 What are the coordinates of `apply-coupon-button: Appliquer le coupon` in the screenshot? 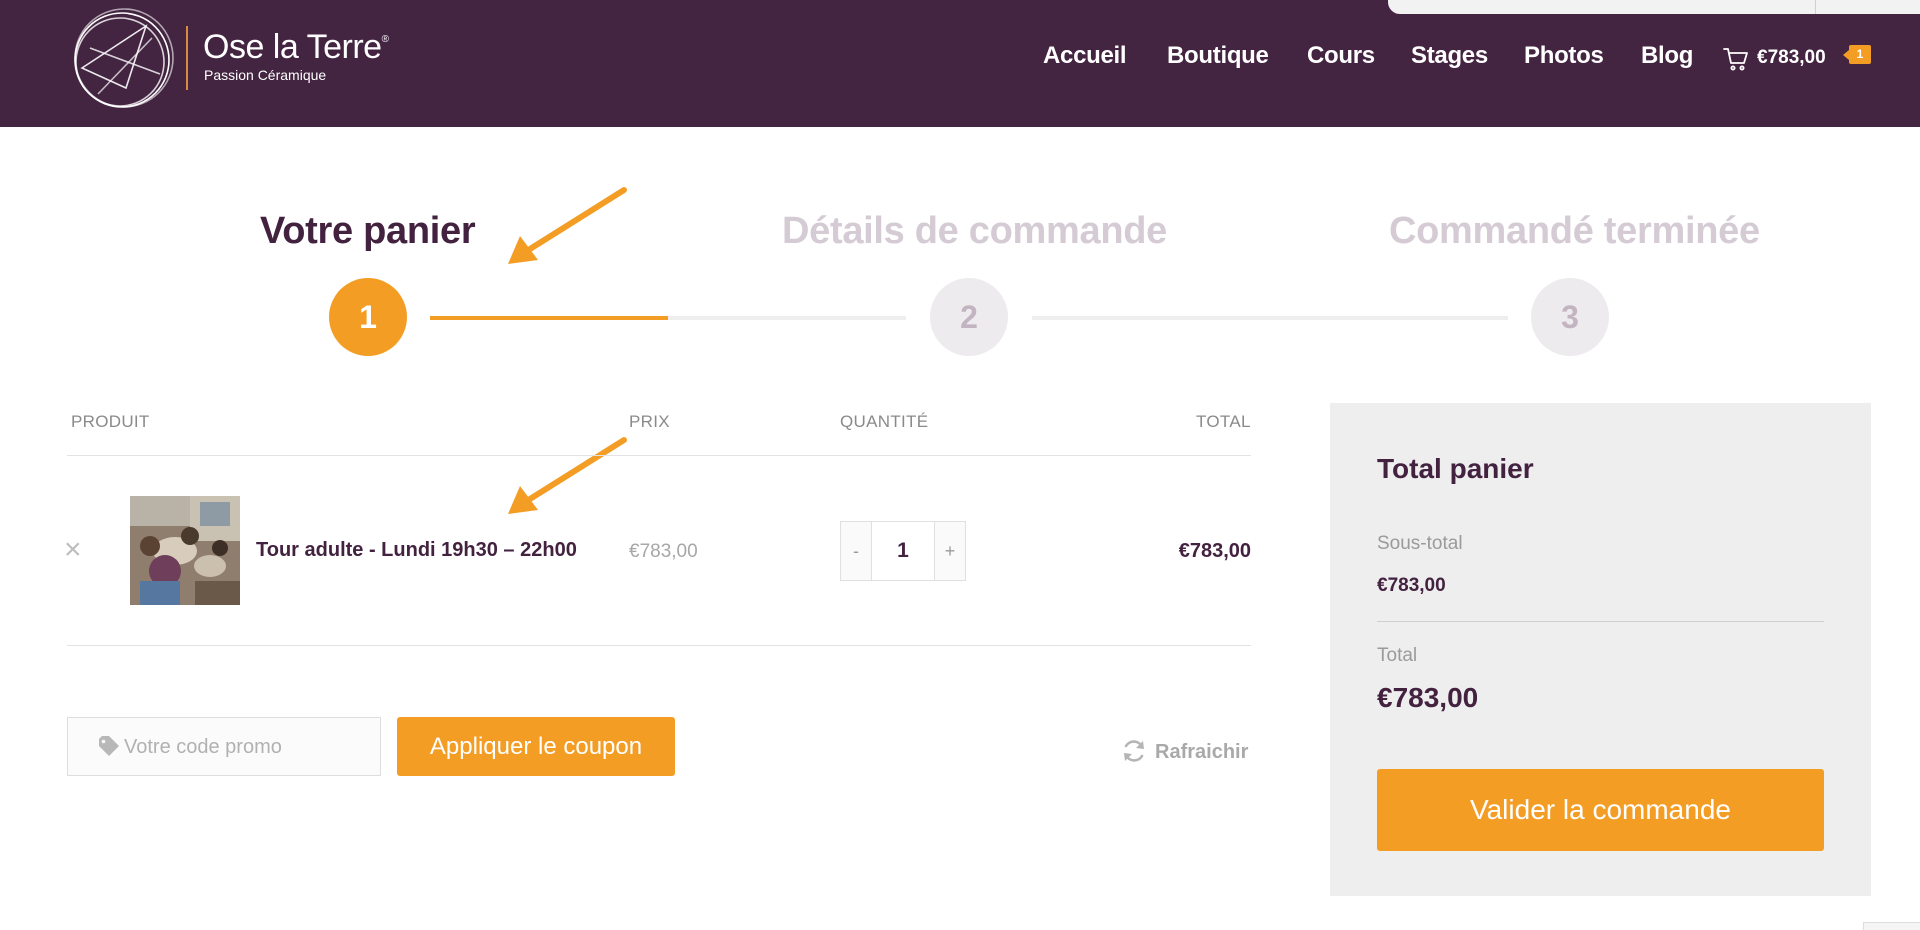 It's located at (536, 746).